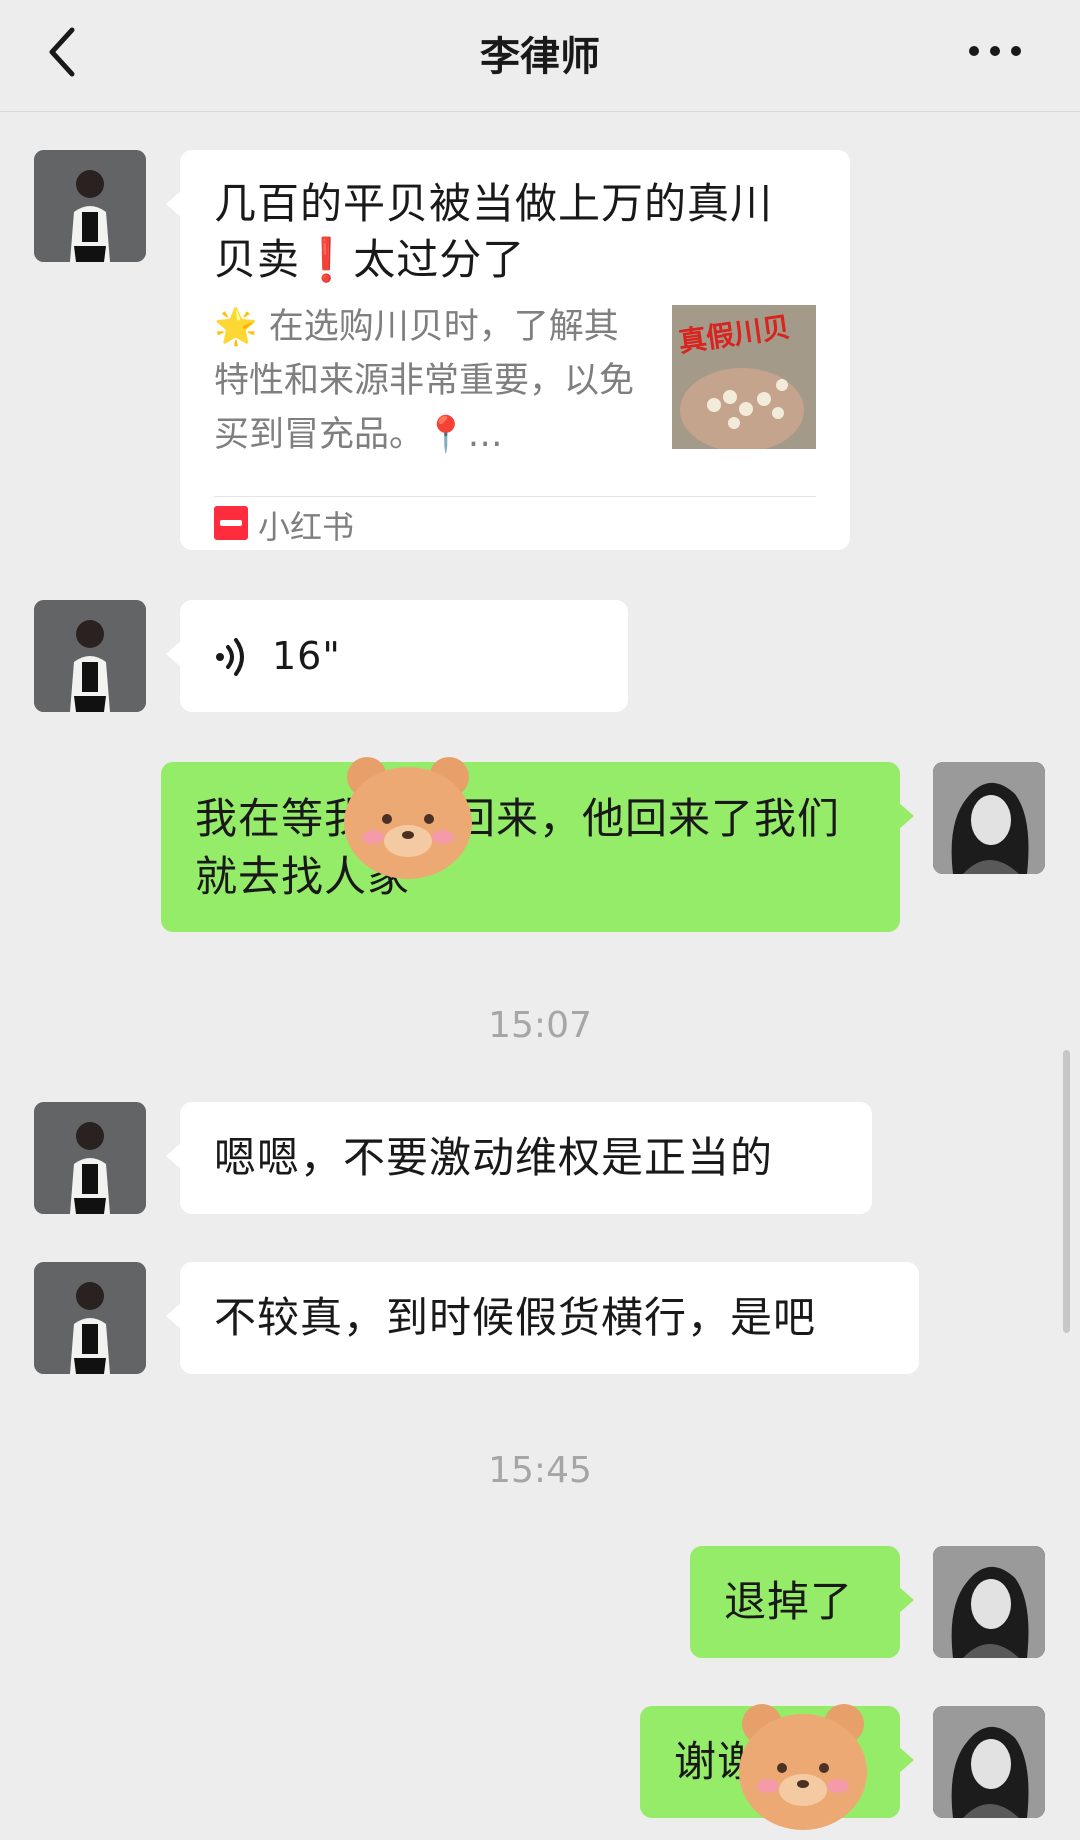  I want to click on outgoing-message: 退掉了, so click(802, 1602).